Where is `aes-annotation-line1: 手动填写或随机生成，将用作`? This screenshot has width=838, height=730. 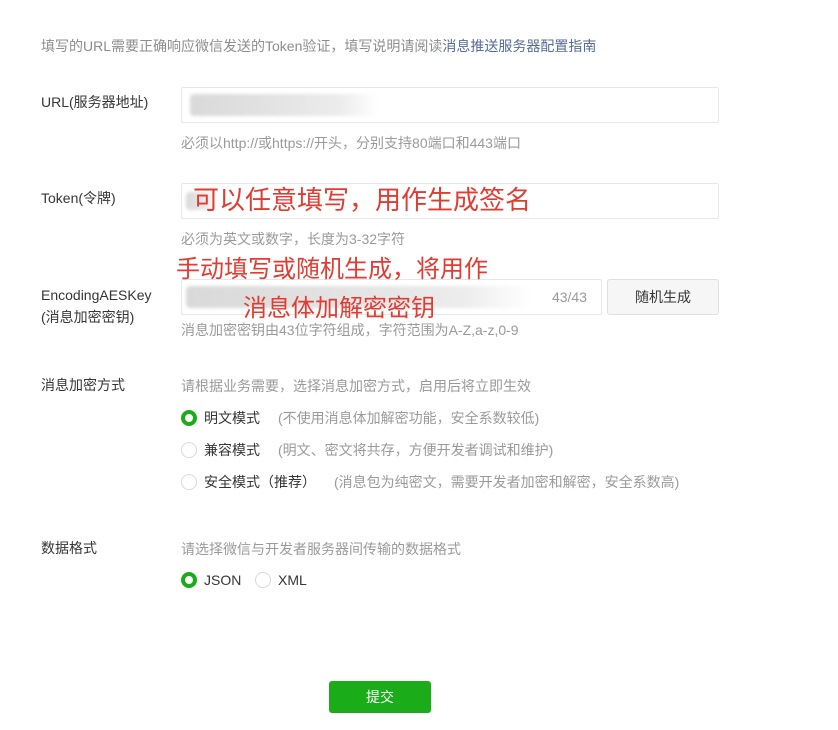 aes-annotation-line1: 手动填写或随机生成，将用作 is located at coordinates (332, 269).